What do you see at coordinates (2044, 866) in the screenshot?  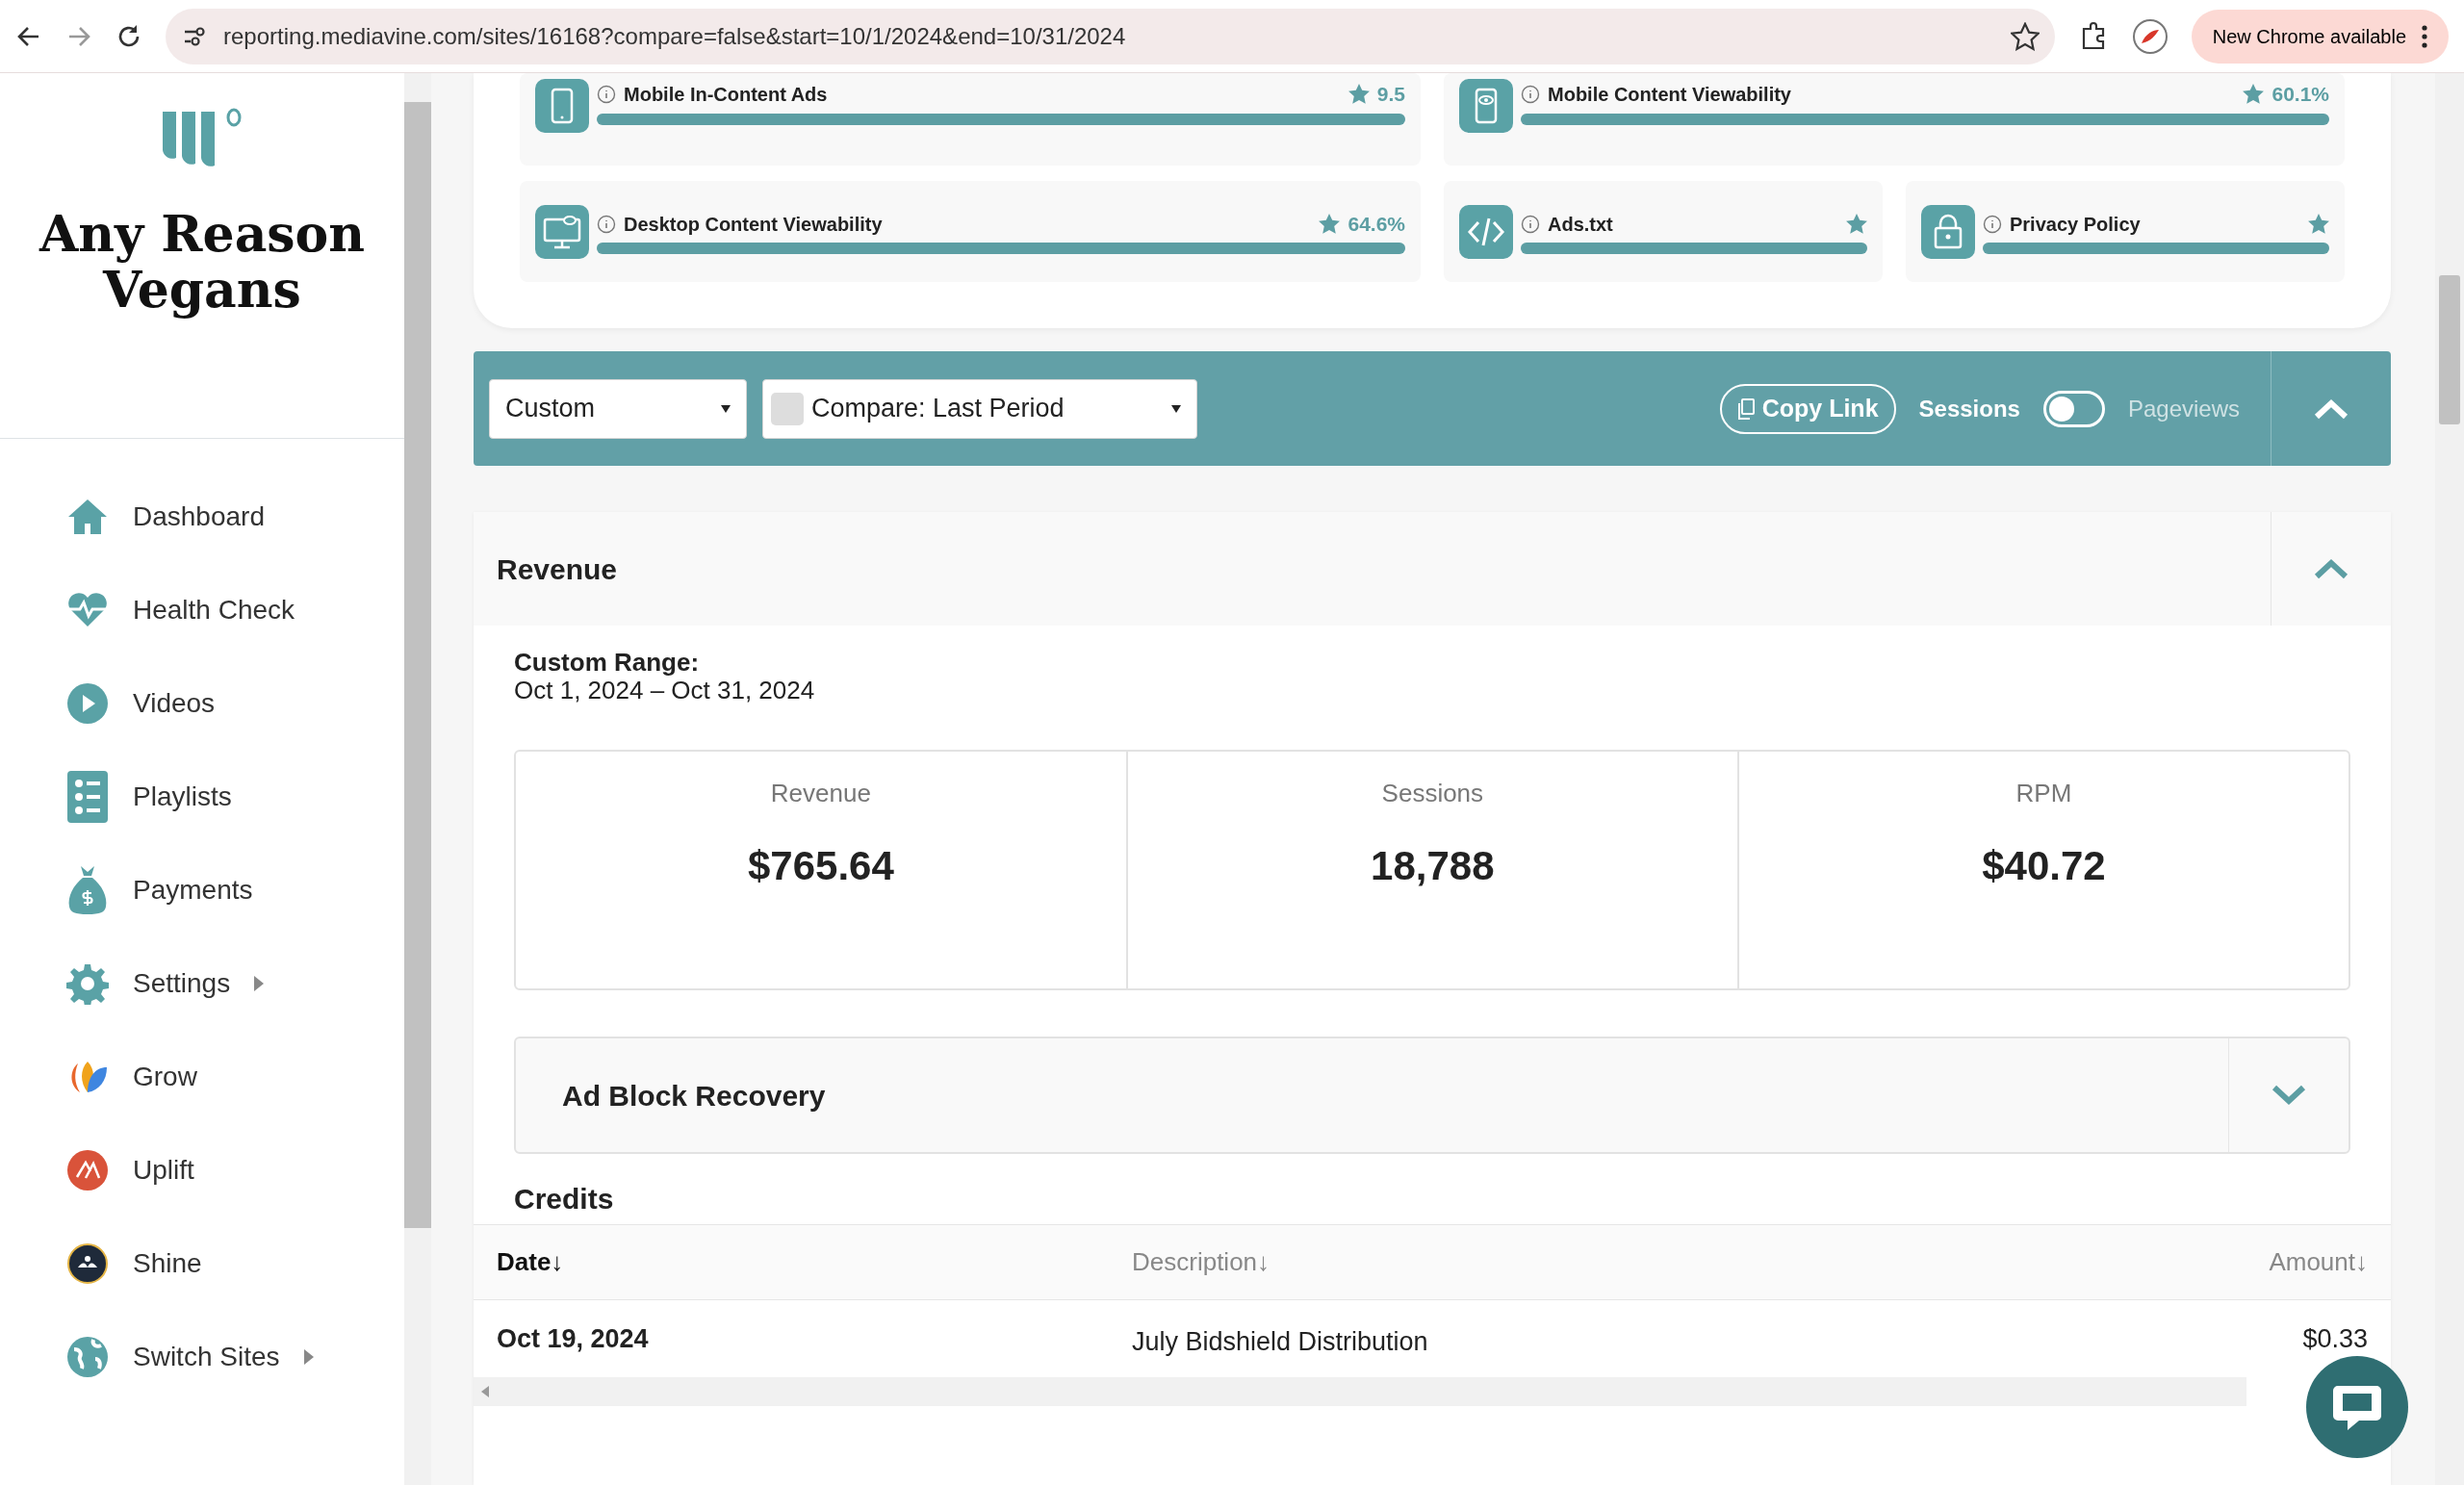 I see `stat-value: $40.72` at bounding box center [2044, 866].